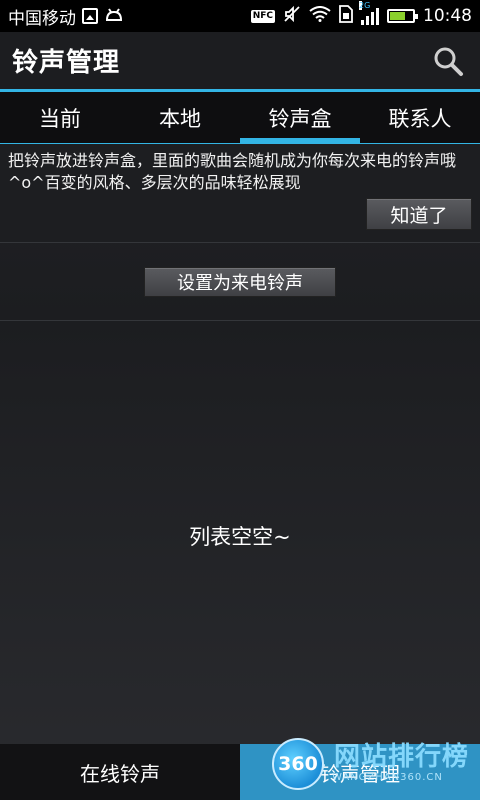 The height and width of the screenshot is (800, 480). I want to click on status-left: 中国移动, so click(66, 16).